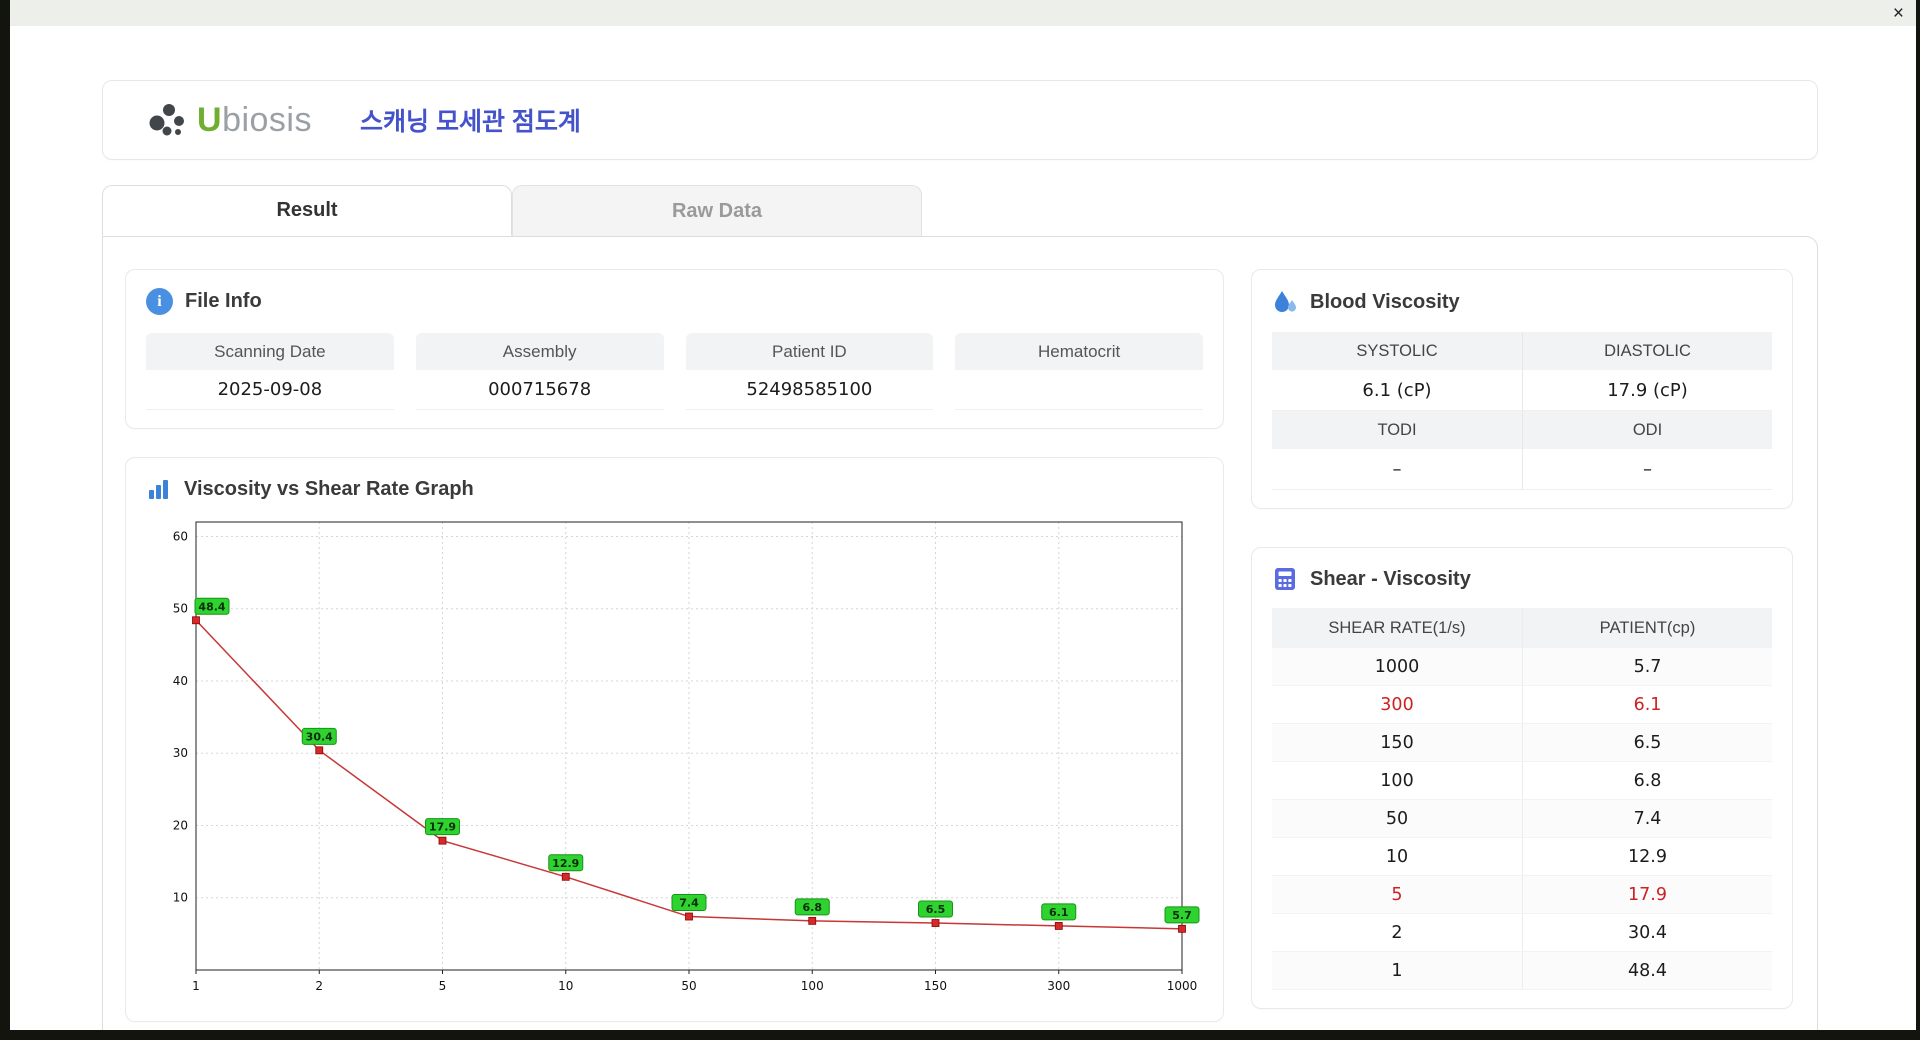 This screenshot has height=1040, width=1920. What do you see at coordinates (270, 390) in the screenshot?
I see `field-value: 2025-09-08` at bounding box center [270, 390].